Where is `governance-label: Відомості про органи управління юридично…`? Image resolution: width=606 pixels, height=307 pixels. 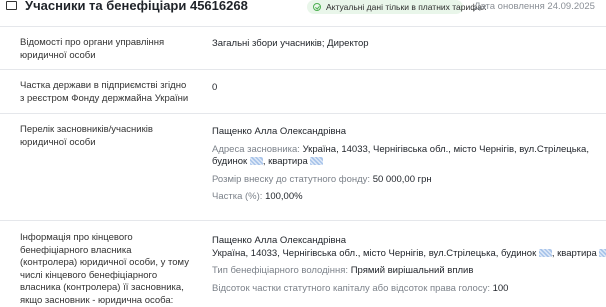 governance-label: Відомості про органи управління юридично… is located at coordinates (92, 49).